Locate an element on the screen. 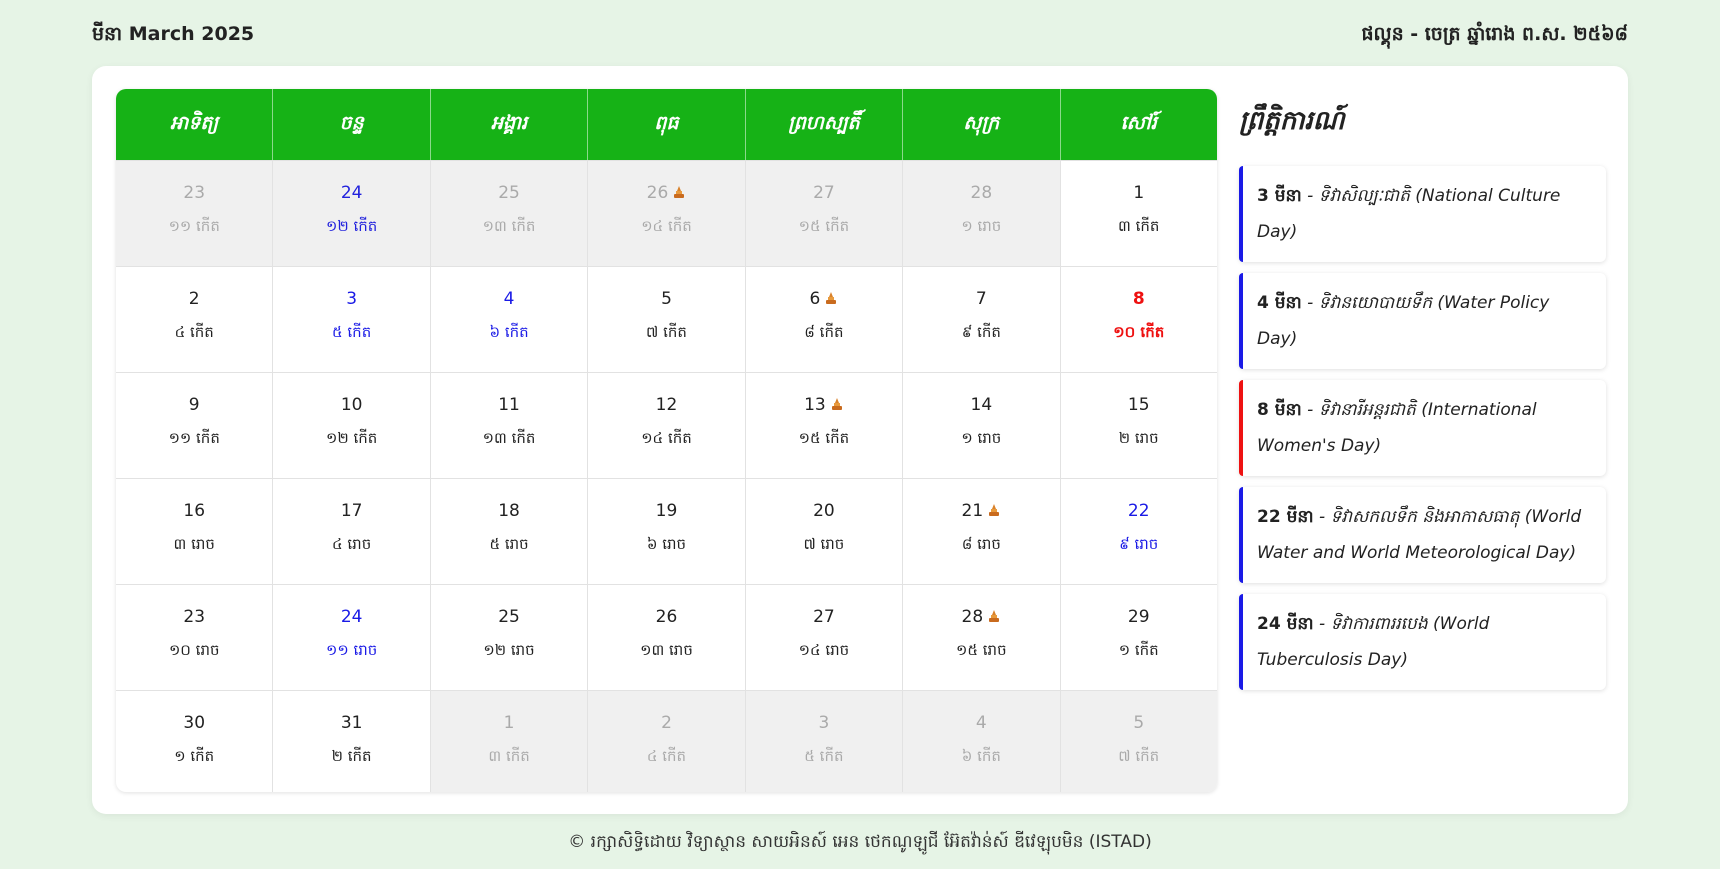  day-number: 11 is located at coordinates (509, 405).